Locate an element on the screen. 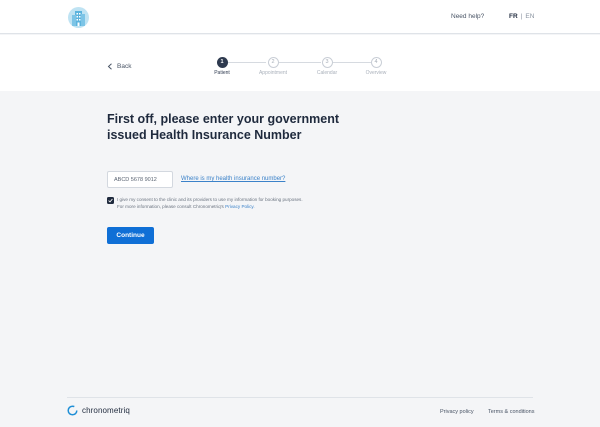 The image size is (600, 427). step-label: Patient is located at coordinates (222, 73).